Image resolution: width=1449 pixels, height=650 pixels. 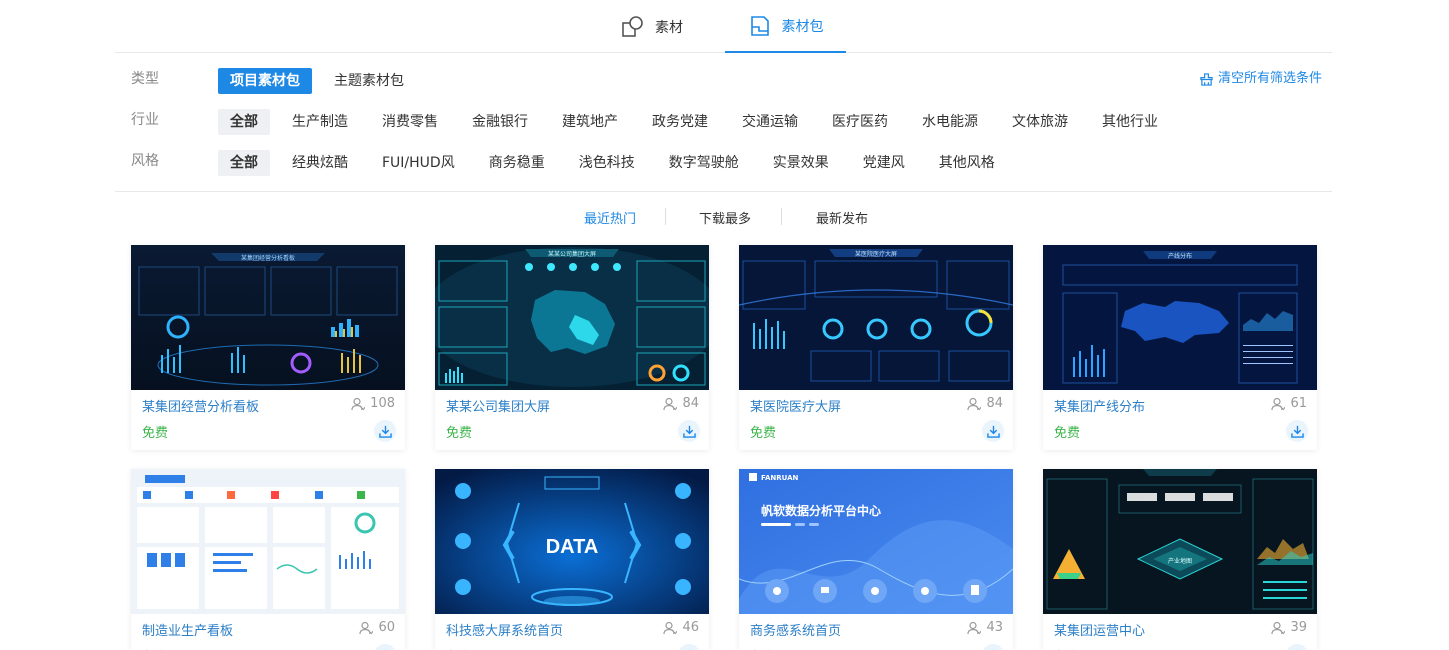 I want to click on card-count: 46, so click(x=681, y=627).